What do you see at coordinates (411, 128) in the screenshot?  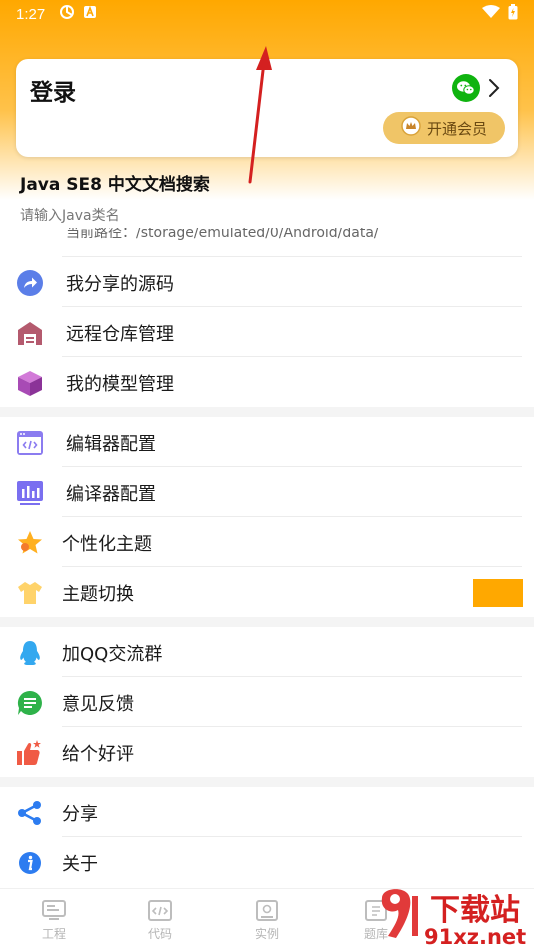 I see `crown-icon` at bounding box center [411, 128].